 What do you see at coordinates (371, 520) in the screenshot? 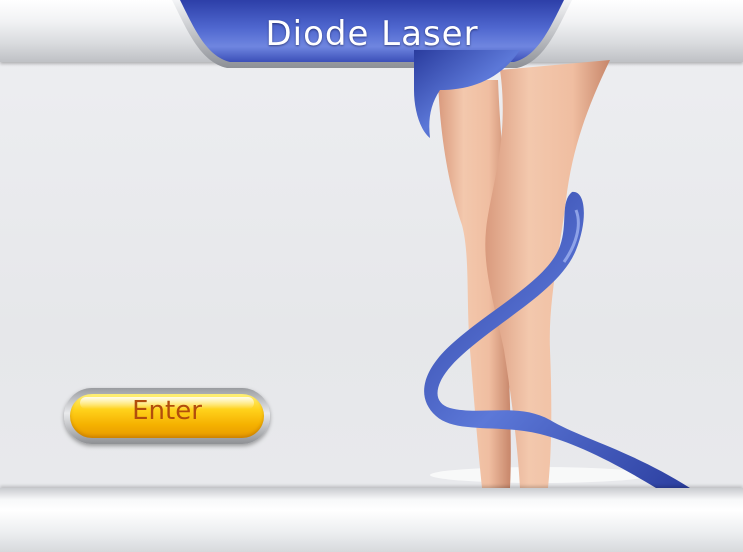
I see `bottom-bar` at bounding box center [371, 520].